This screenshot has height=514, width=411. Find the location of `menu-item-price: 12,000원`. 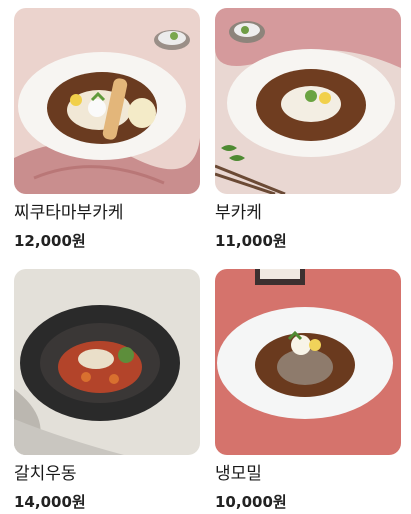

menu-item-price: 12,000원 is located at coordinates (50, 241).